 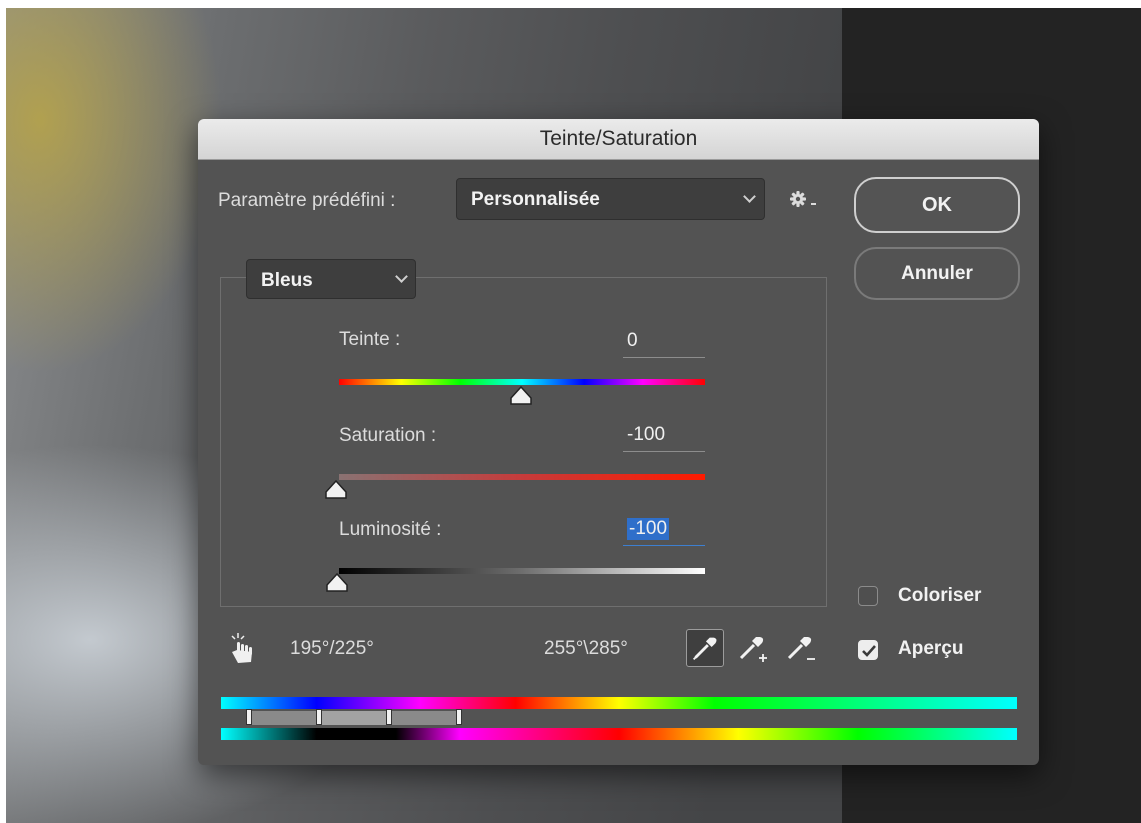 What do you see at coordinates (331, 279) in the screenshot?
I see `channel-dropdown: Bleus` at bounding box center [331, 279].